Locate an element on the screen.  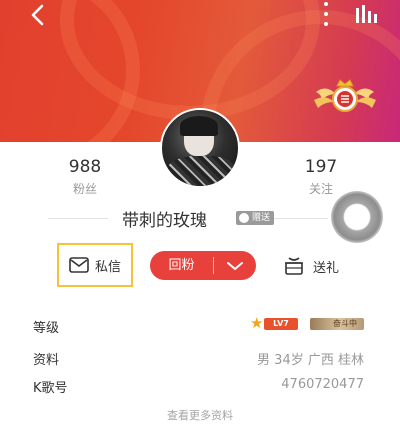
avatar-hair is located at coordinates (199, 126).